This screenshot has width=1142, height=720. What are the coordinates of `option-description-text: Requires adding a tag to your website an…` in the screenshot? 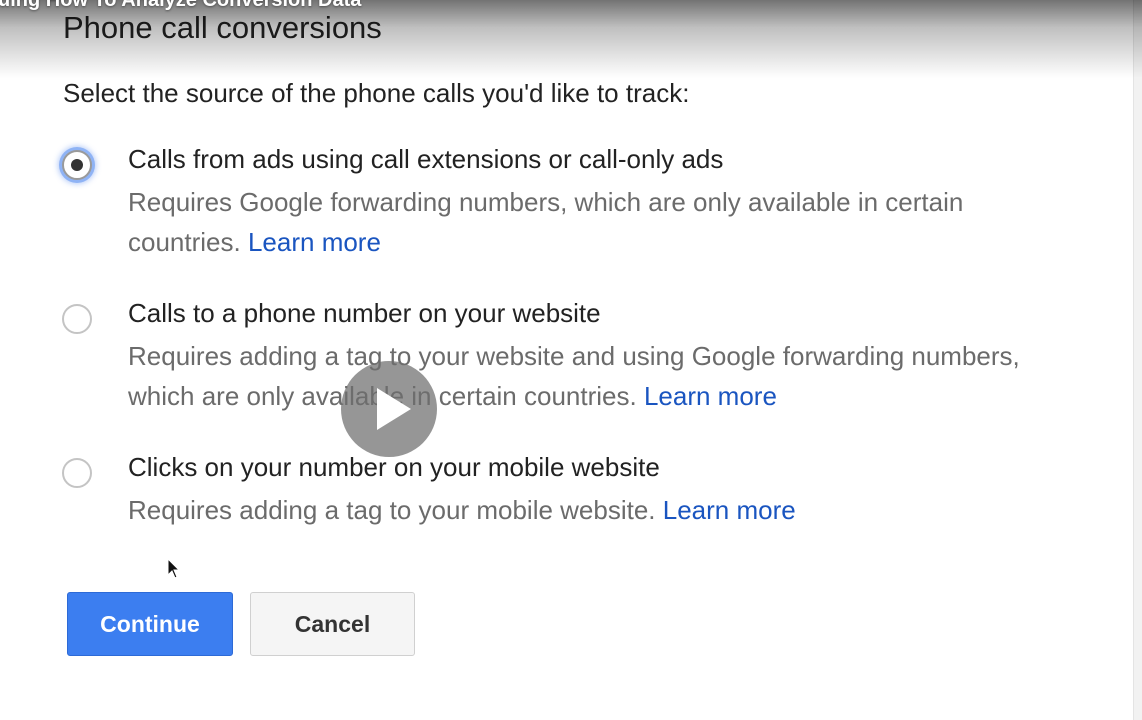 It's located at (574, 376).